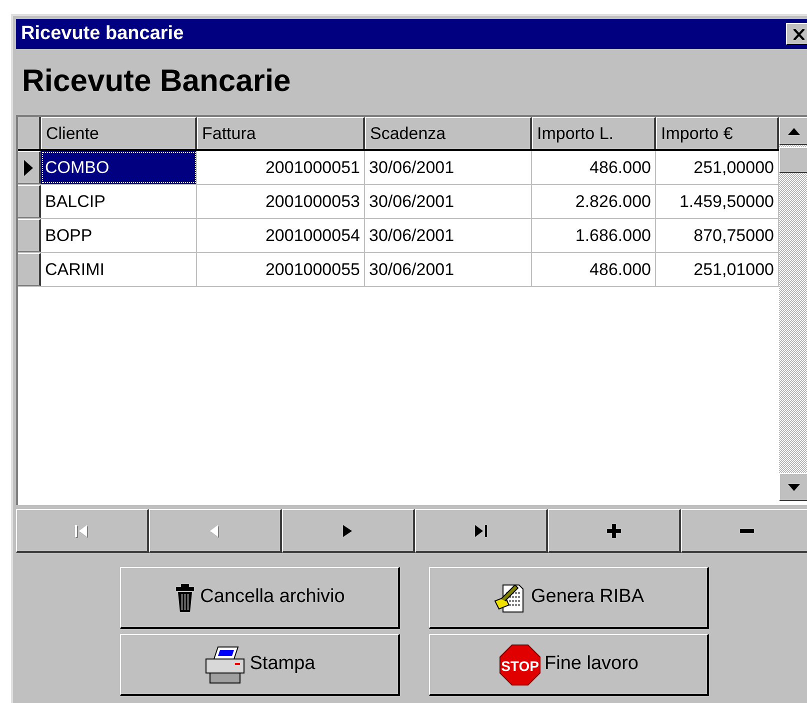 This screenshot has width=807, height=703. Describe the element at coordinates (569, 665) in the screenshot. I see `action-button: STOP Fine lavoro` at that location.